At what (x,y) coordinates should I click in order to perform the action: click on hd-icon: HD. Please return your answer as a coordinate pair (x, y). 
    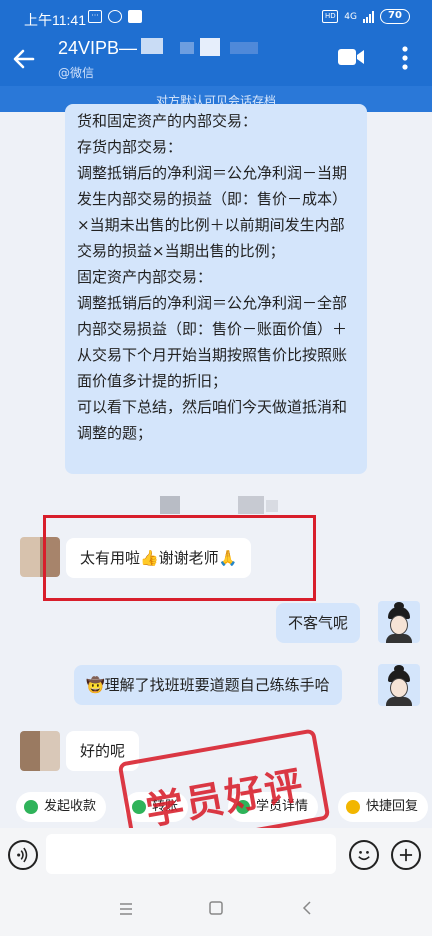
    Looking at the image, I should click on (330, 16).